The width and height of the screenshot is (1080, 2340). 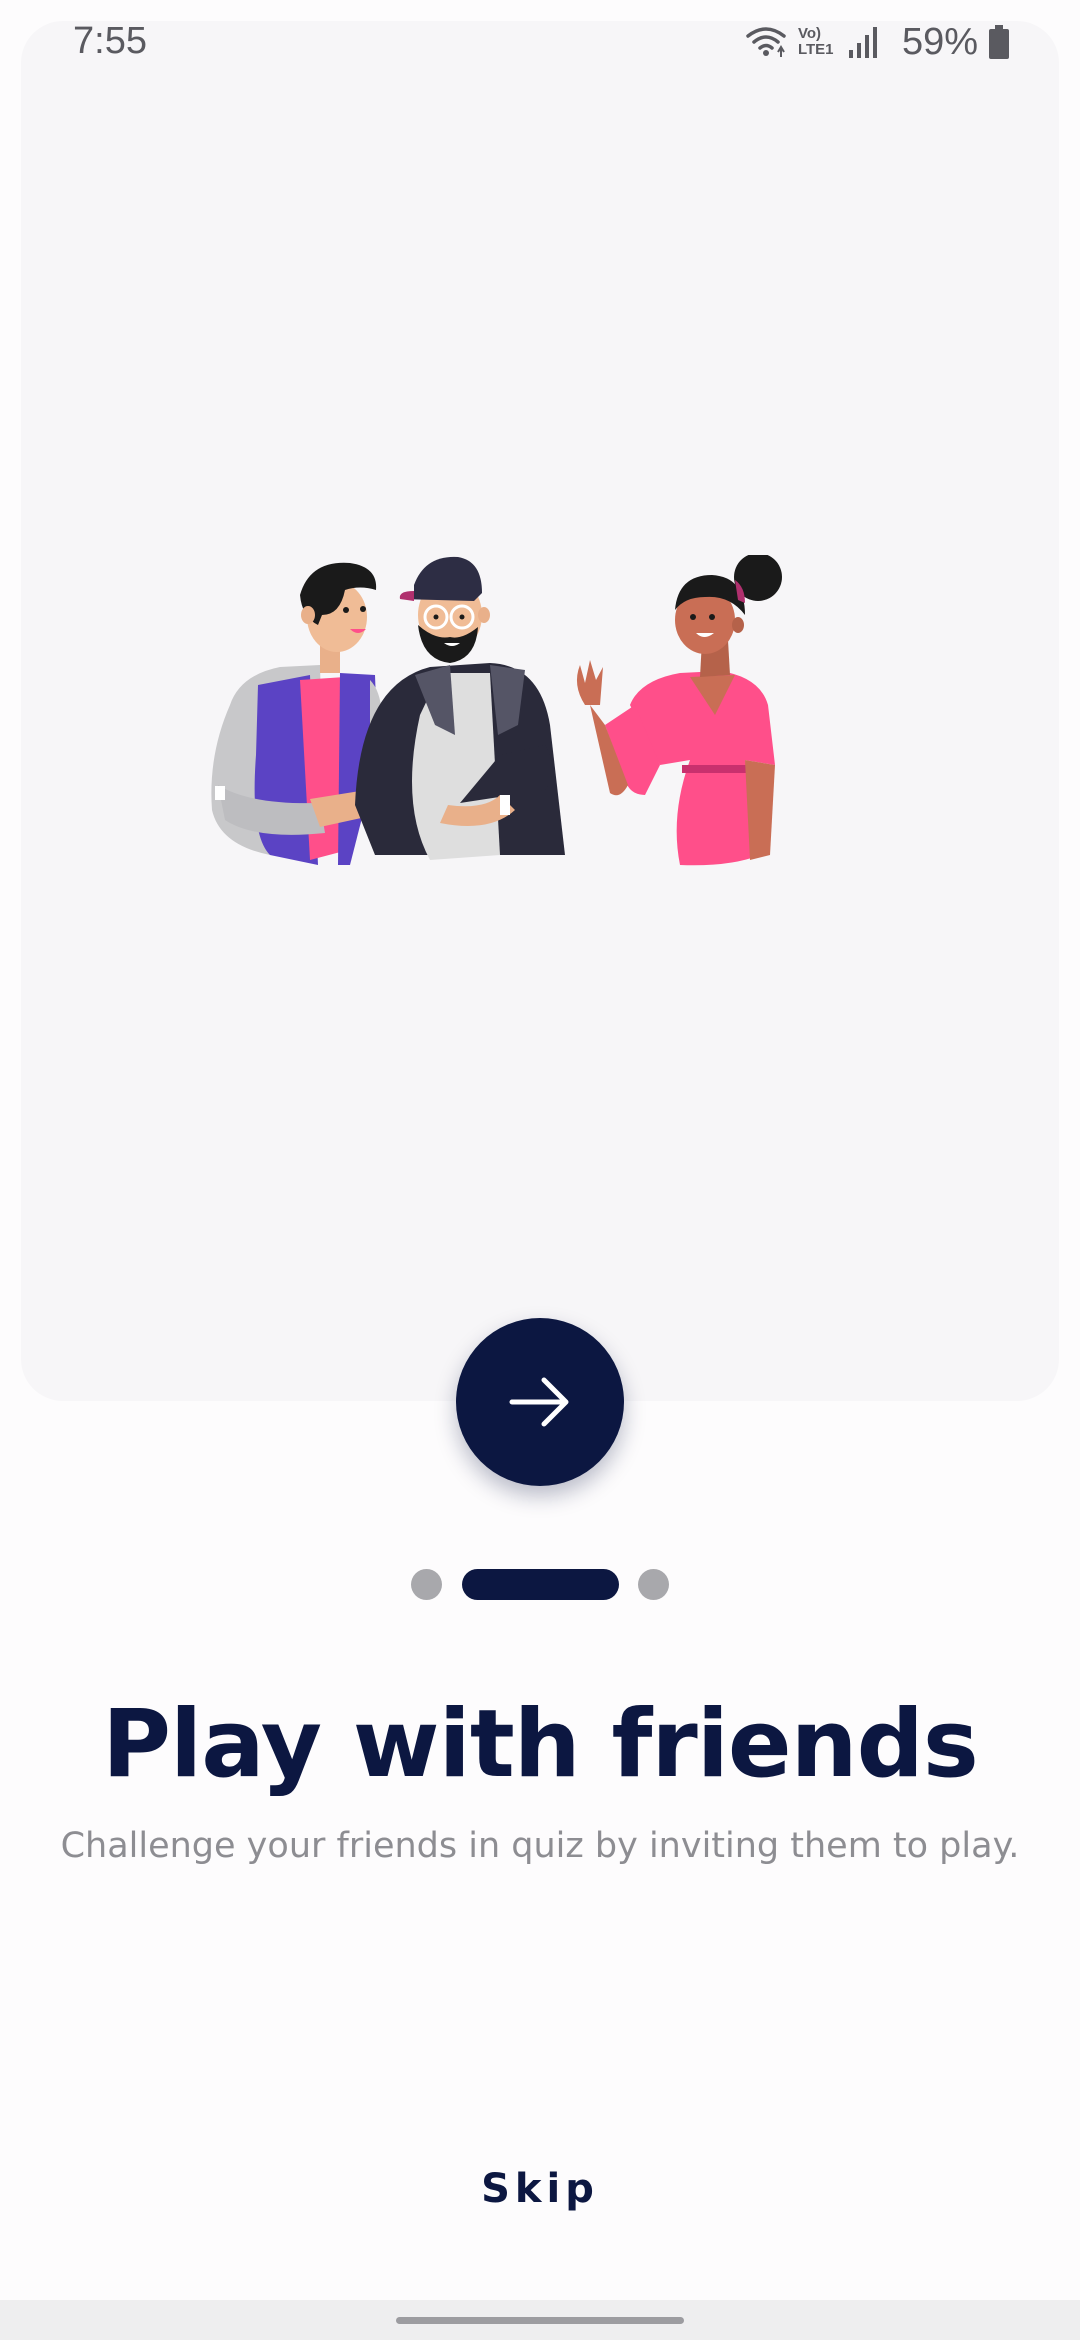 What do you see at coordinates (939, 41) in the screenshot?
I see `battery-percent: 59%` at bounding box center [939, 41].